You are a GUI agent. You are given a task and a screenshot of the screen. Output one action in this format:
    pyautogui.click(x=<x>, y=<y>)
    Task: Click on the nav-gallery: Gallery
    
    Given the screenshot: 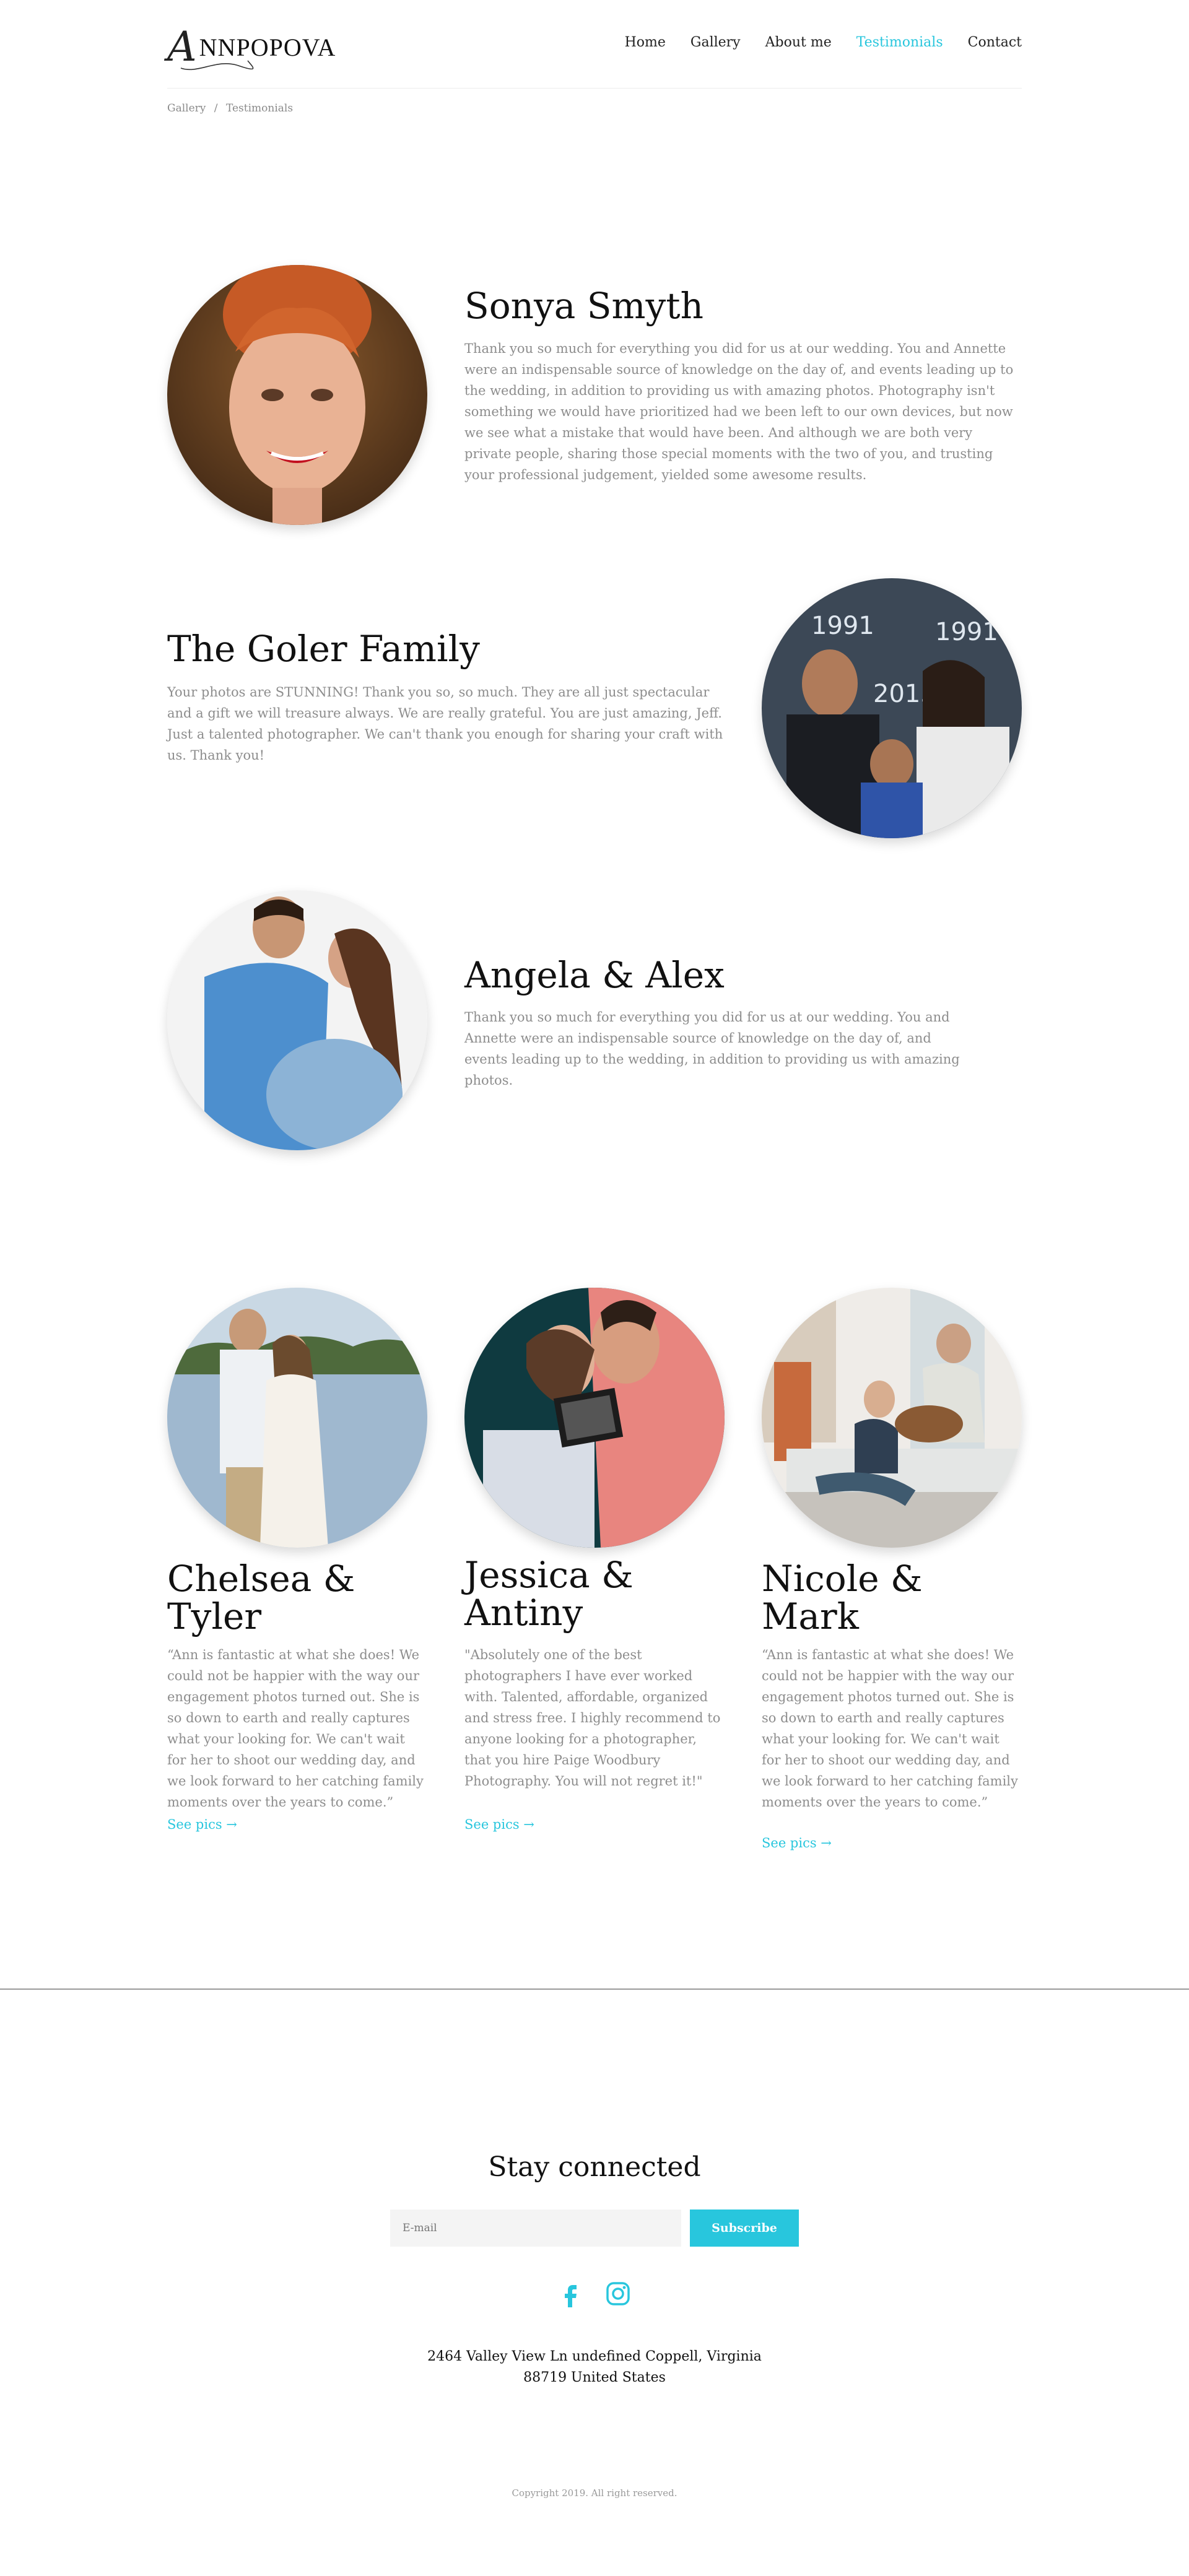 What is the action you would take?
    pyautogui.click(x=715, y=42)
    